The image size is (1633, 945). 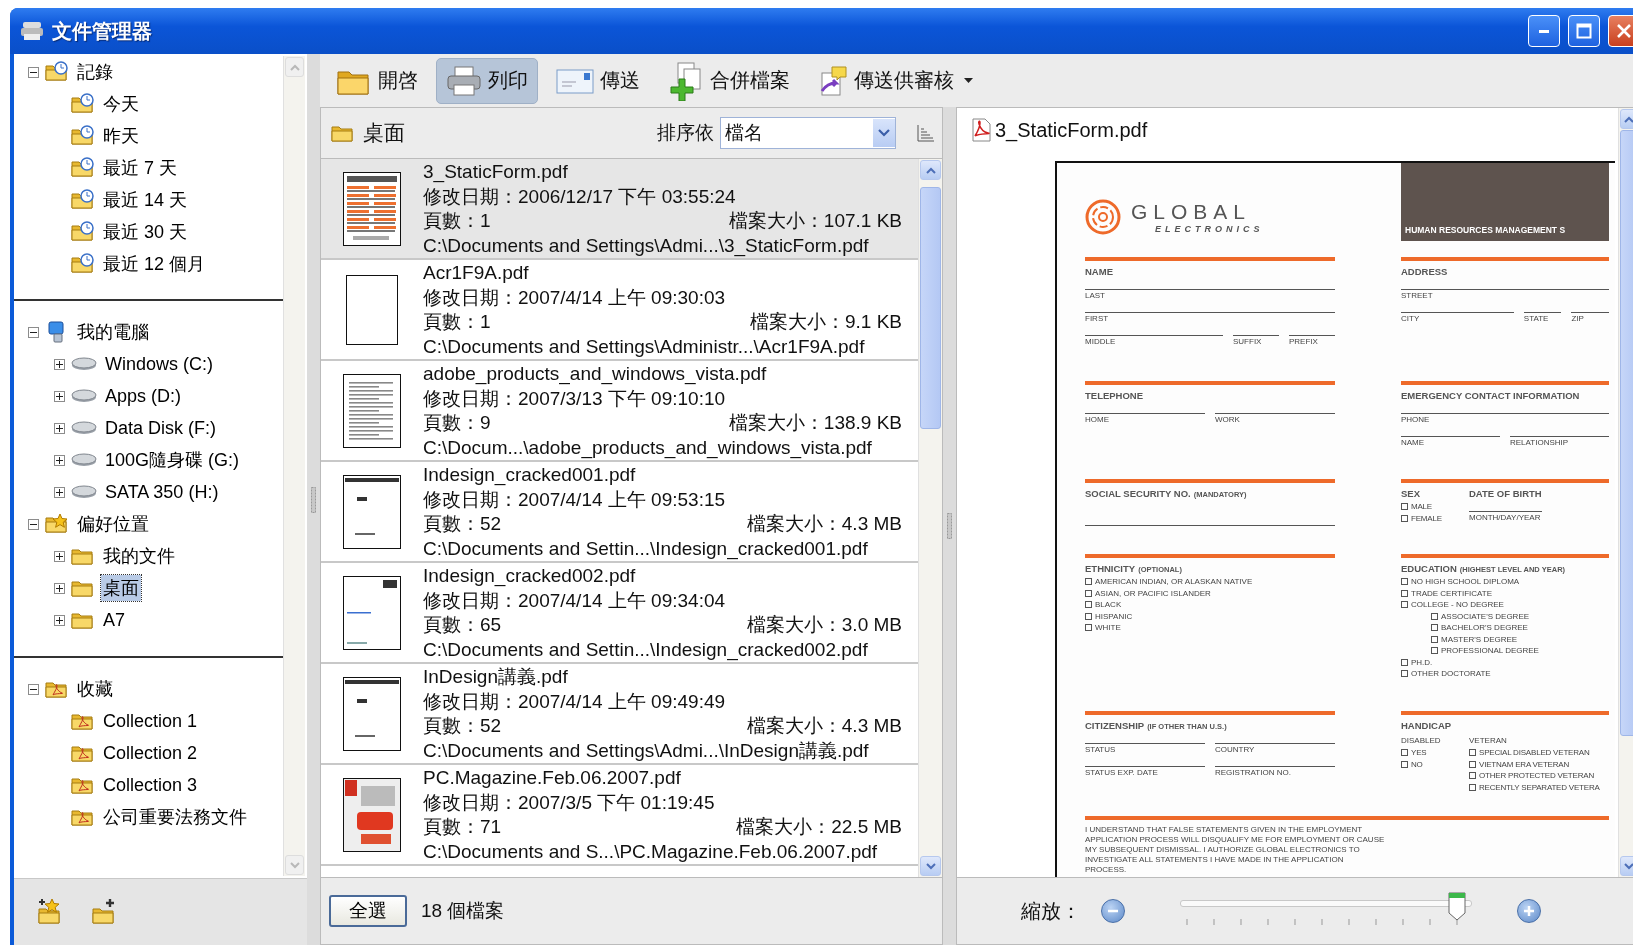 I want to click on maximize-icon, so click(x=1584, y=31).